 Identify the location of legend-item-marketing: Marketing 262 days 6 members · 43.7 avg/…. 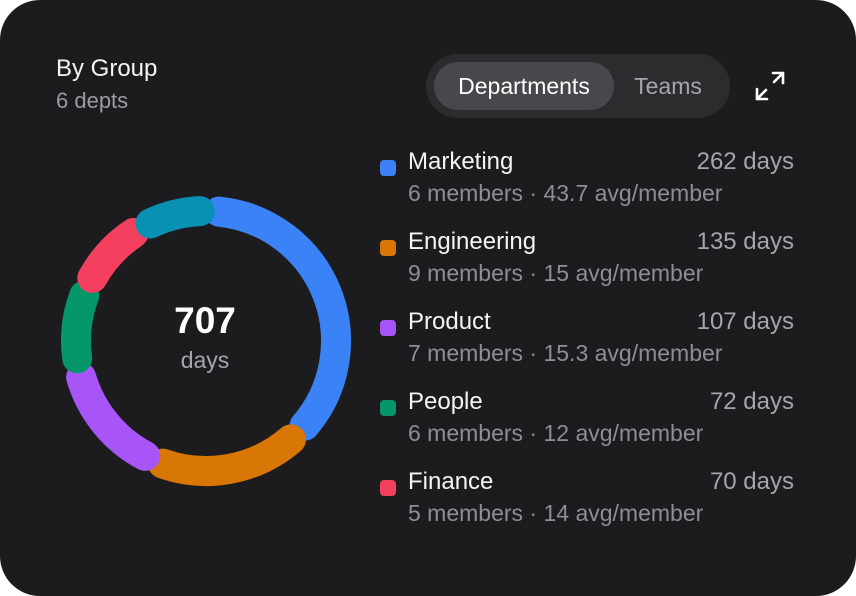
(588, 182).